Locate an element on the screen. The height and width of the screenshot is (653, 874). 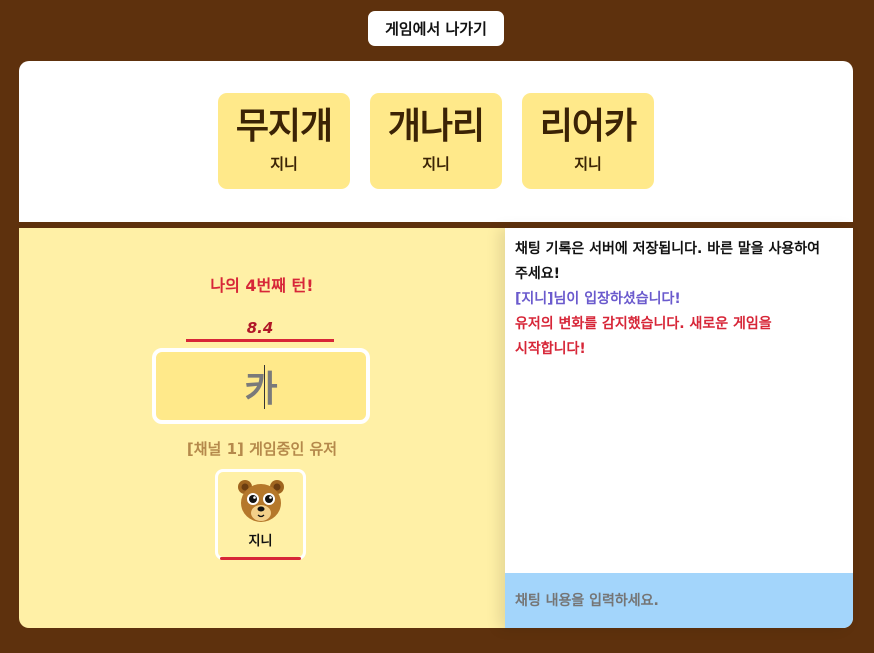
user-card: 지니 is located at coordinates (260, 514).